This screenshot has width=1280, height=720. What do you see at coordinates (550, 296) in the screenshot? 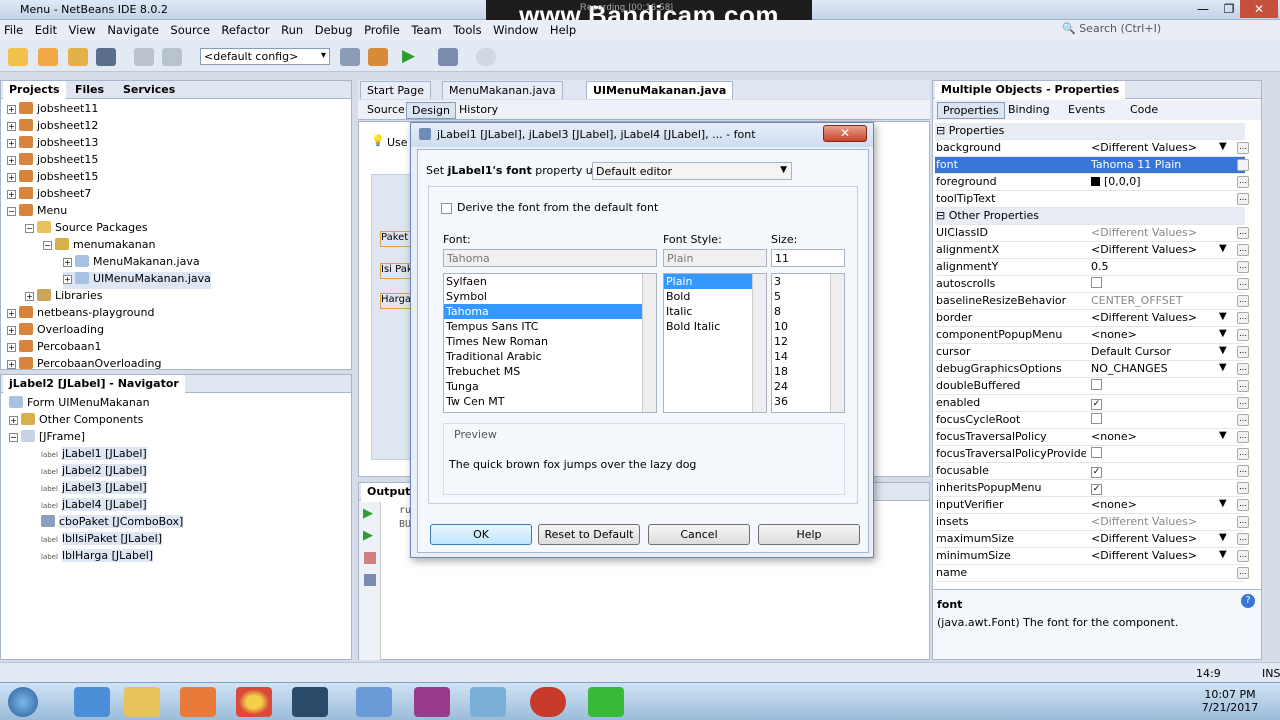
I see `font-option: Symbol` at bounding box center [550, 296].